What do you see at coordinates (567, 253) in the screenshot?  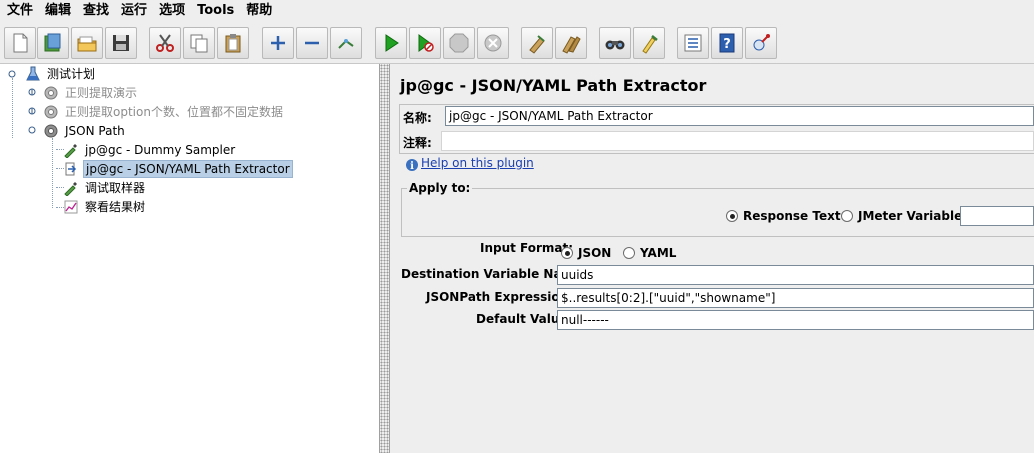 I see `json-format-radio` at bounding box center [567, 253].